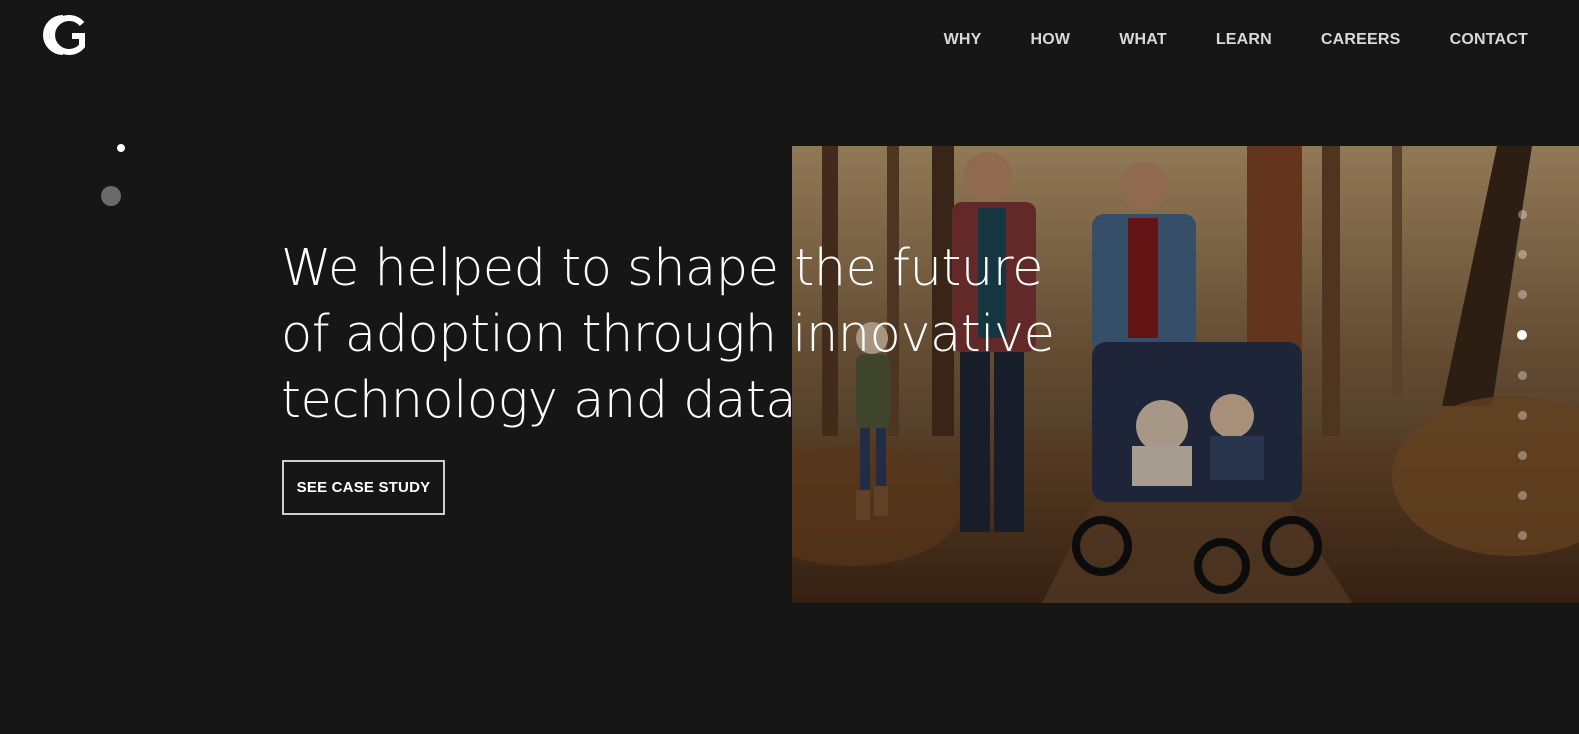 The width and height of the screenshot is (1579, 734). Describe the element at coordinates (662, 268) in the screenshot. I see `hero-headline-line: We helped to shape the future` at that location.